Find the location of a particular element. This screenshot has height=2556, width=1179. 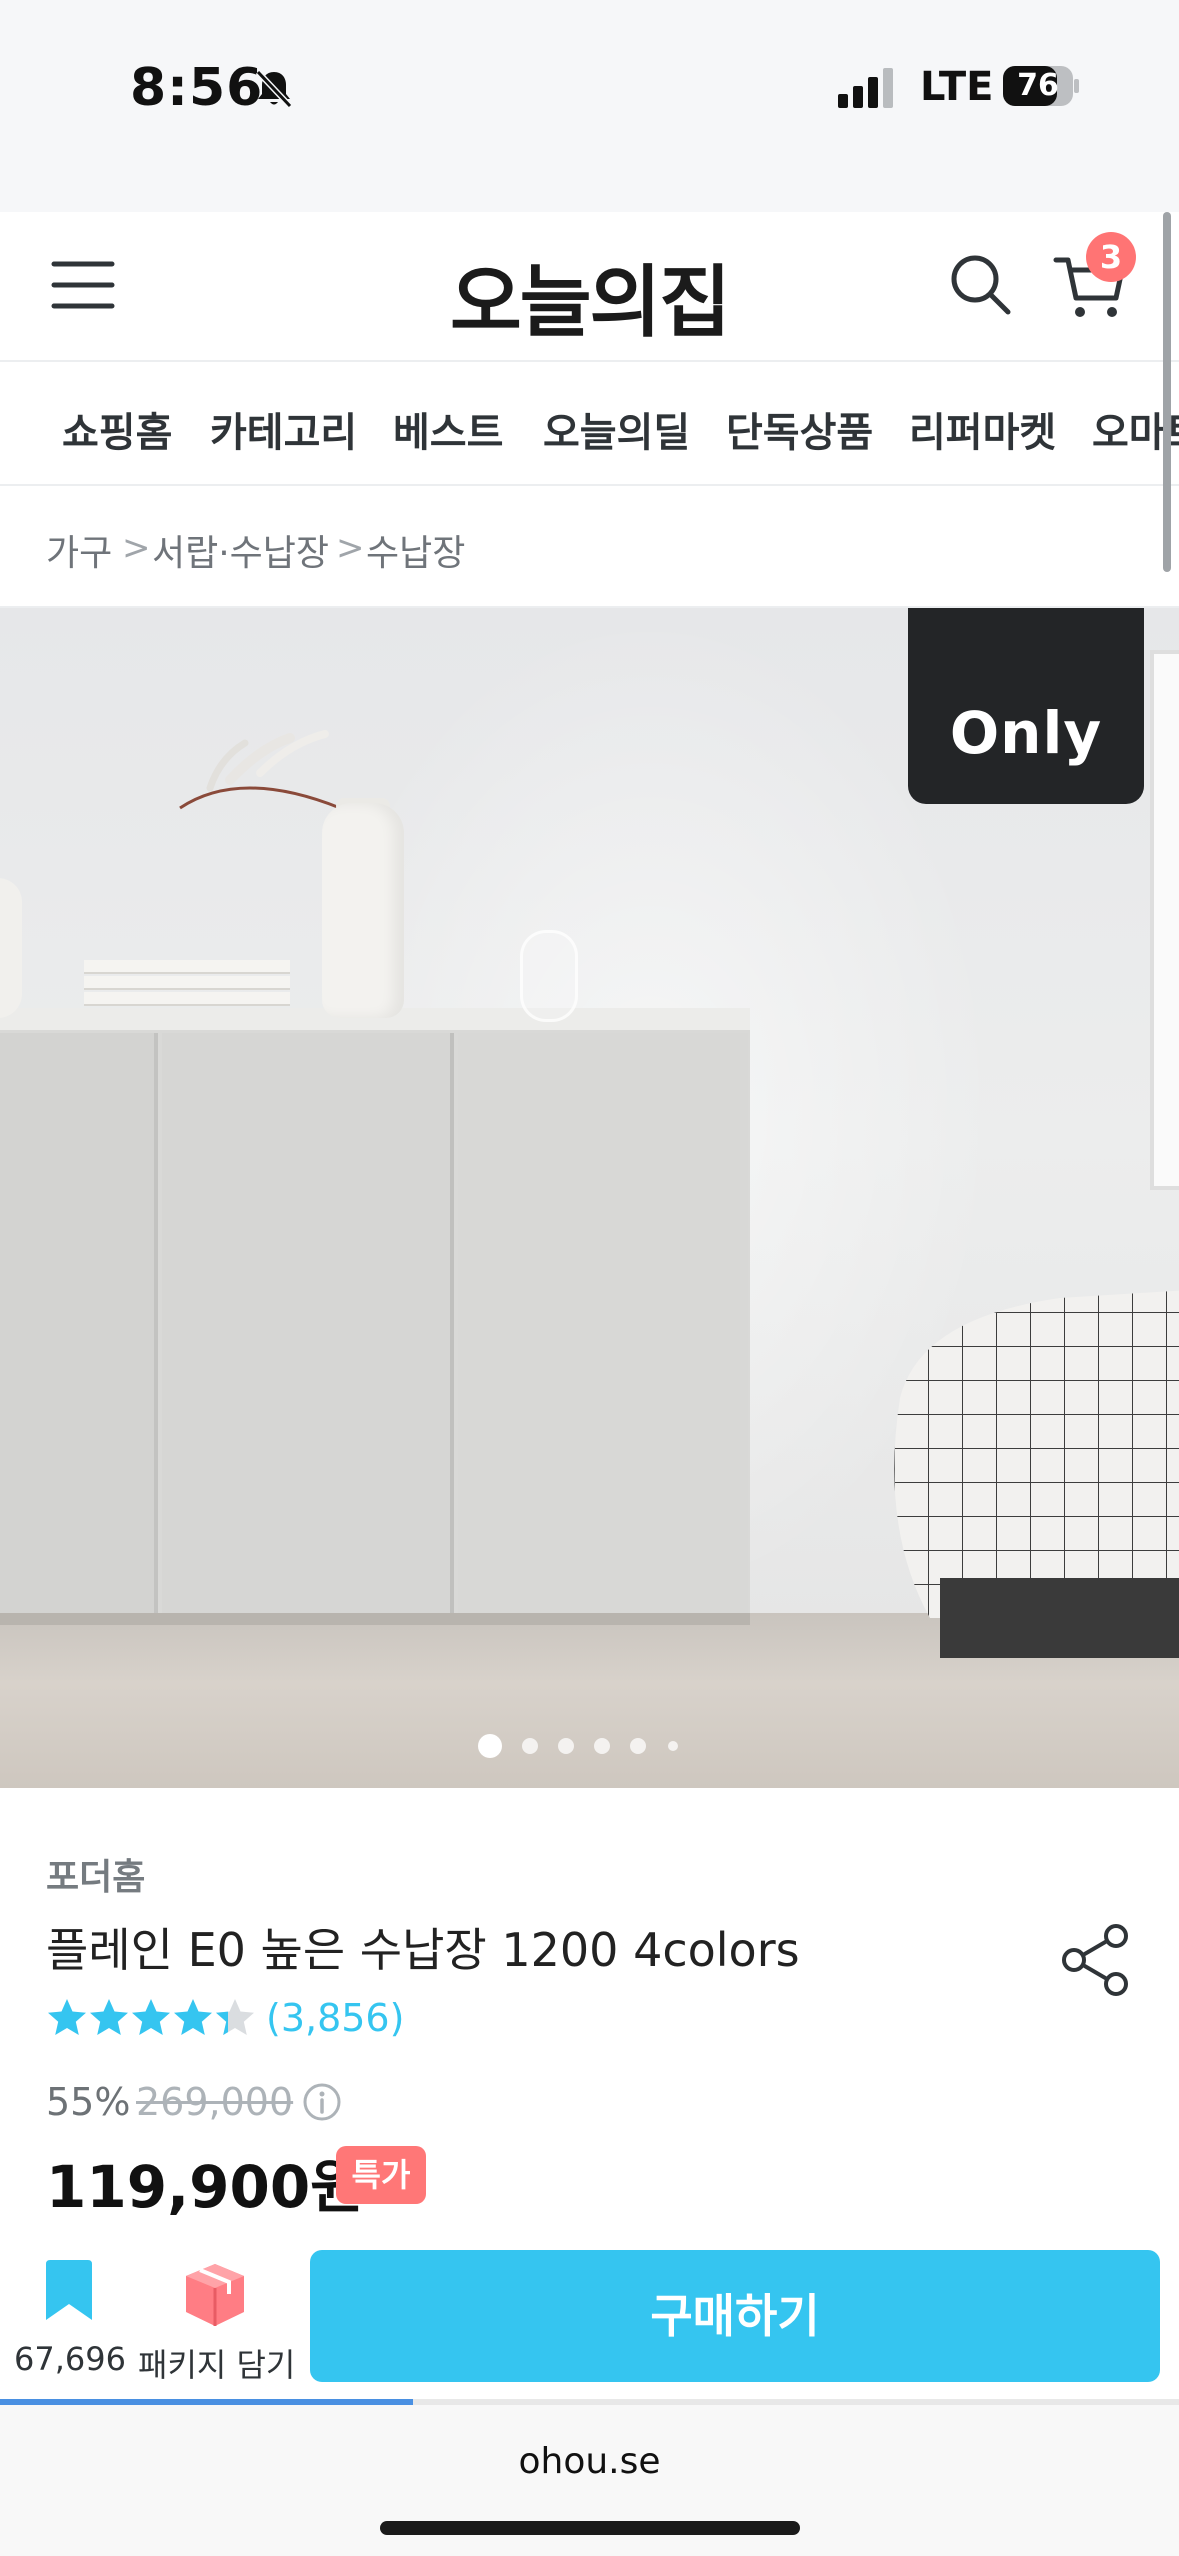

original-price: 269,000 is located at coordinates (215, 2102).